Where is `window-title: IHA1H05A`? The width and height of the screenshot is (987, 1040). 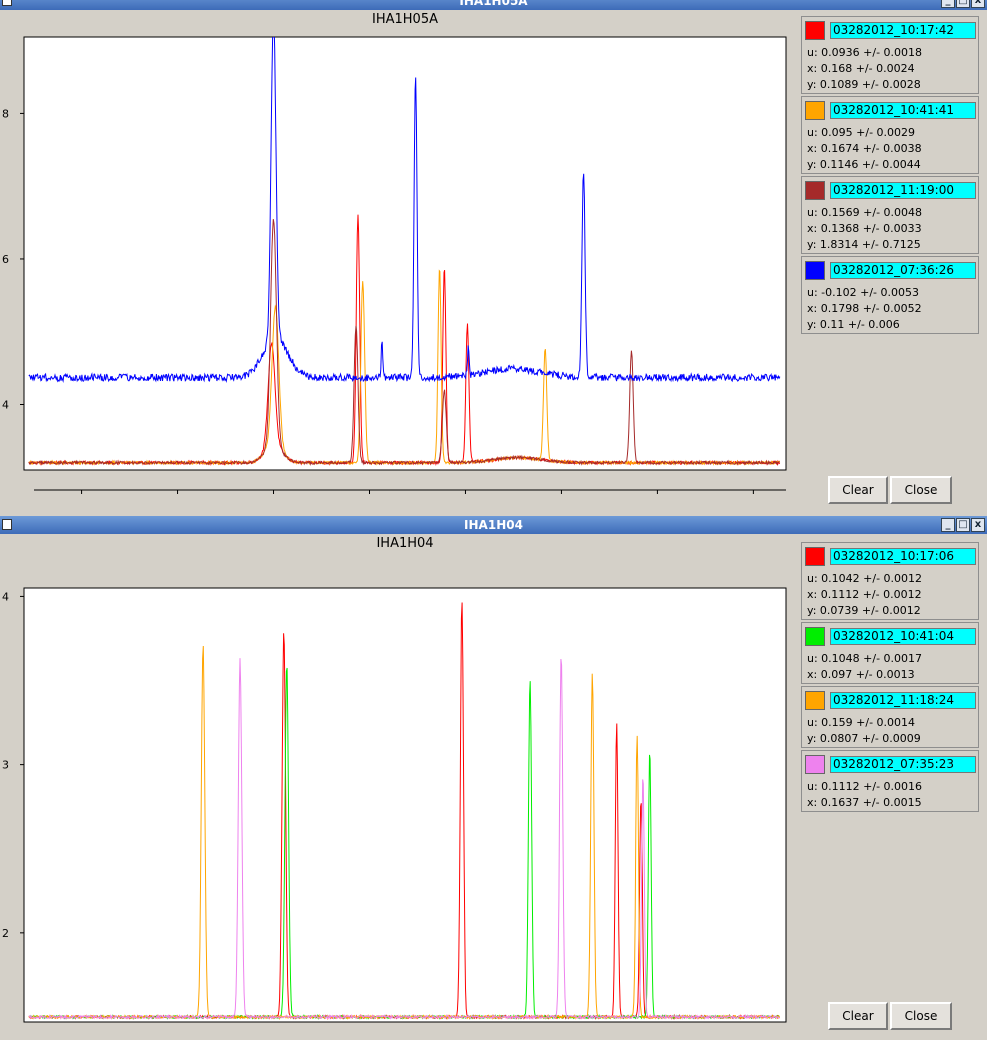
window-title: IHA1H05A is located at coordinates (493, 4).